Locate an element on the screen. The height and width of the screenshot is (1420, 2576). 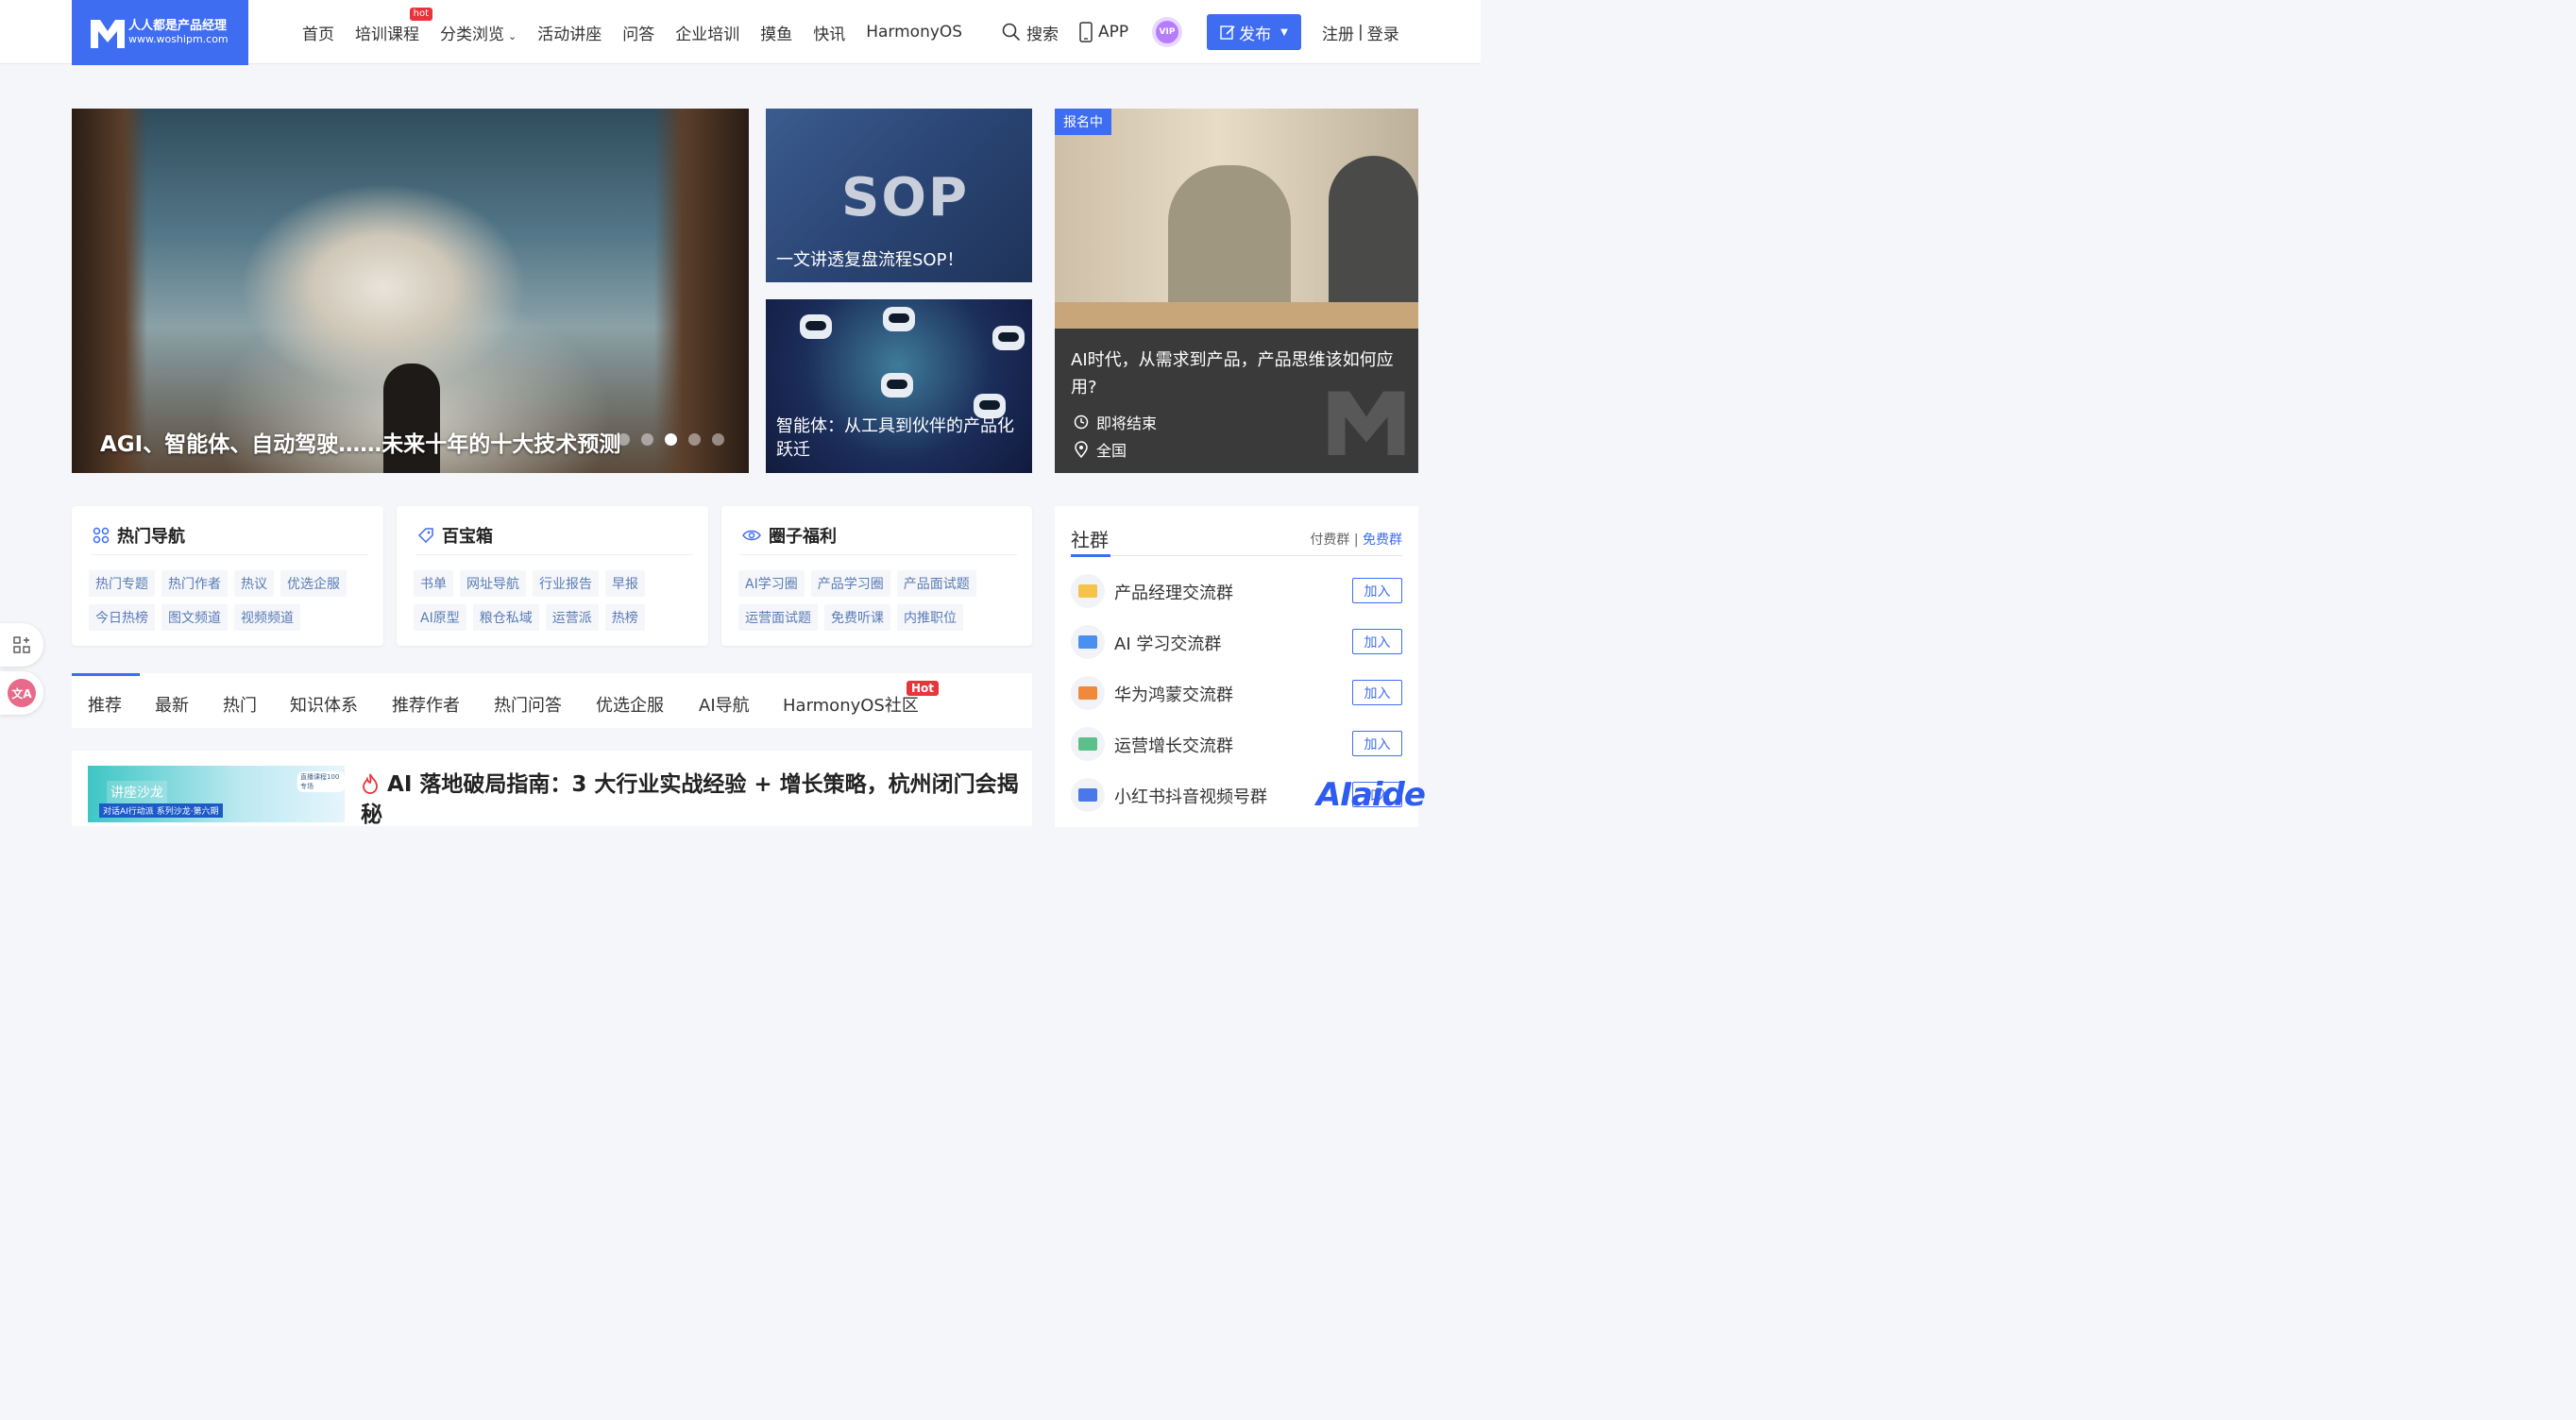
search-button: 搜索 is located at coordinates (1030, 32).